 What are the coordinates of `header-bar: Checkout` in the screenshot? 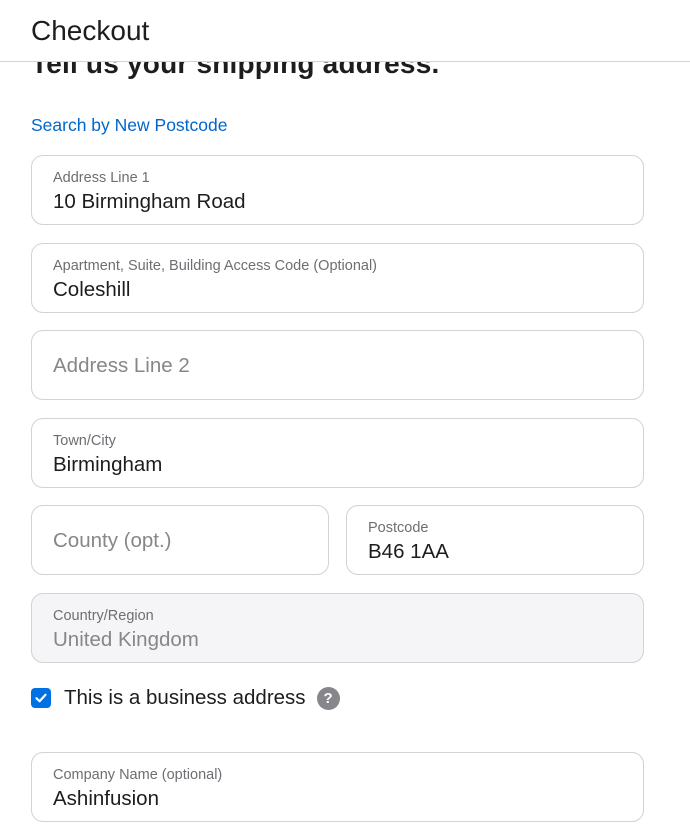 It's located at (345, 31).